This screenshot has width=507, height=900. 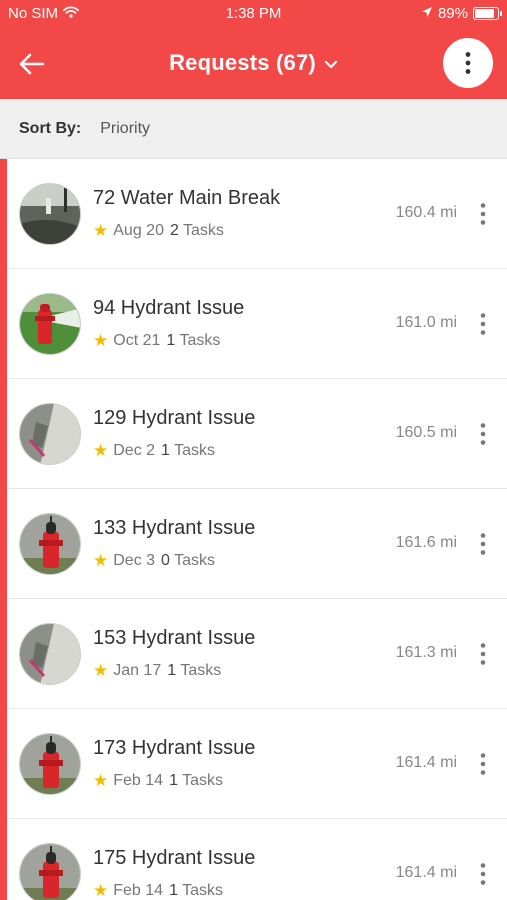 I want to click on request-title: 94 Hydrant Issue, so click(x=169, y=308).